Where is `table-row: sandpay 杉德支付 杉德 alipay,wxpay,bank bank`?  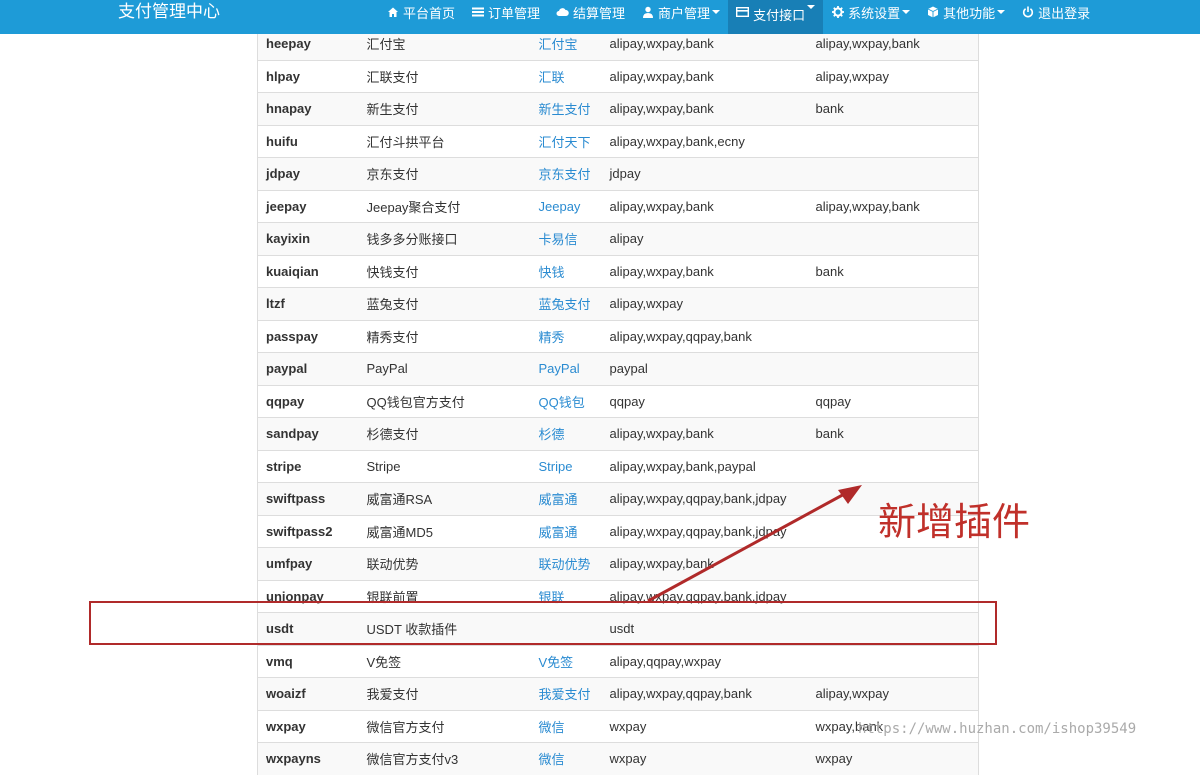
table-row: sandpay 杉德支付 杉德 alipay,wxpay,bank bank is located at coordinates (618, 433).